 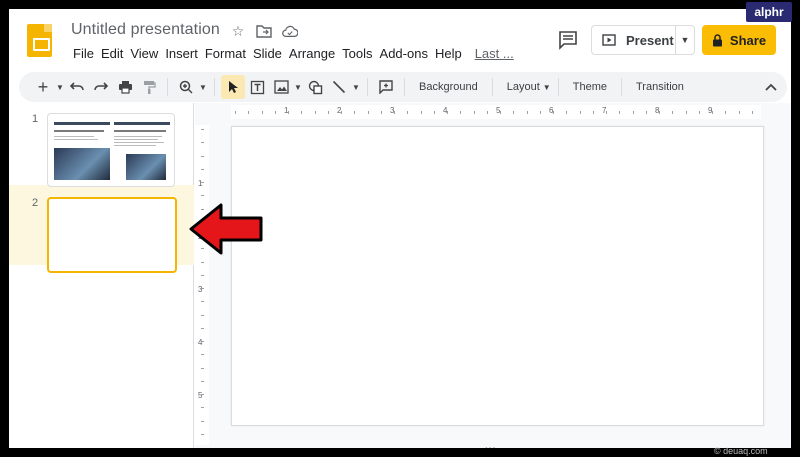 What do you see at coordinates (84, 54) in the screenshot?
I see `menu-file: File` at bounding box center [84, 54].